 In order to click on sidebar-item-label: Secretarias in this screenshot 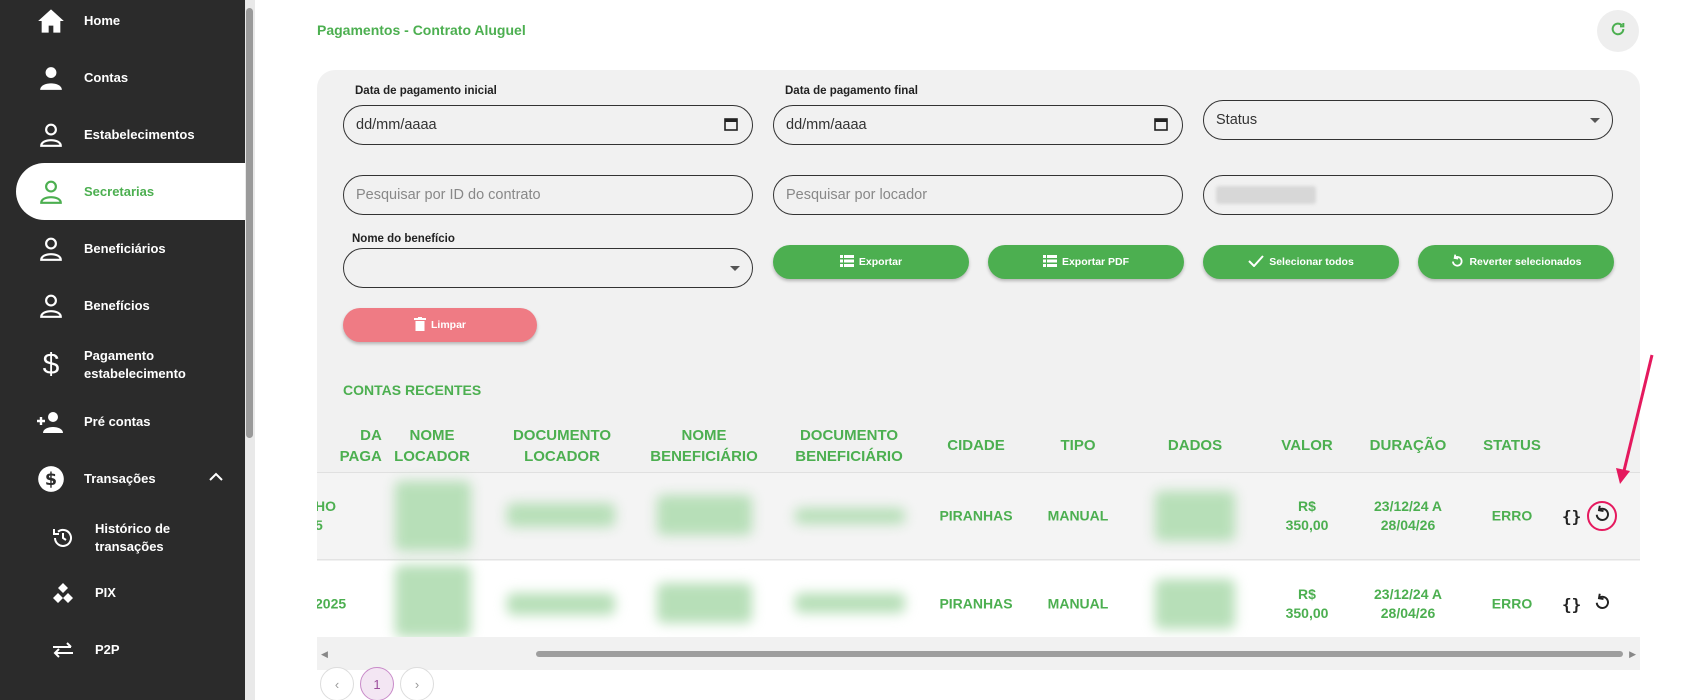, I will do `click(119, 191)`.